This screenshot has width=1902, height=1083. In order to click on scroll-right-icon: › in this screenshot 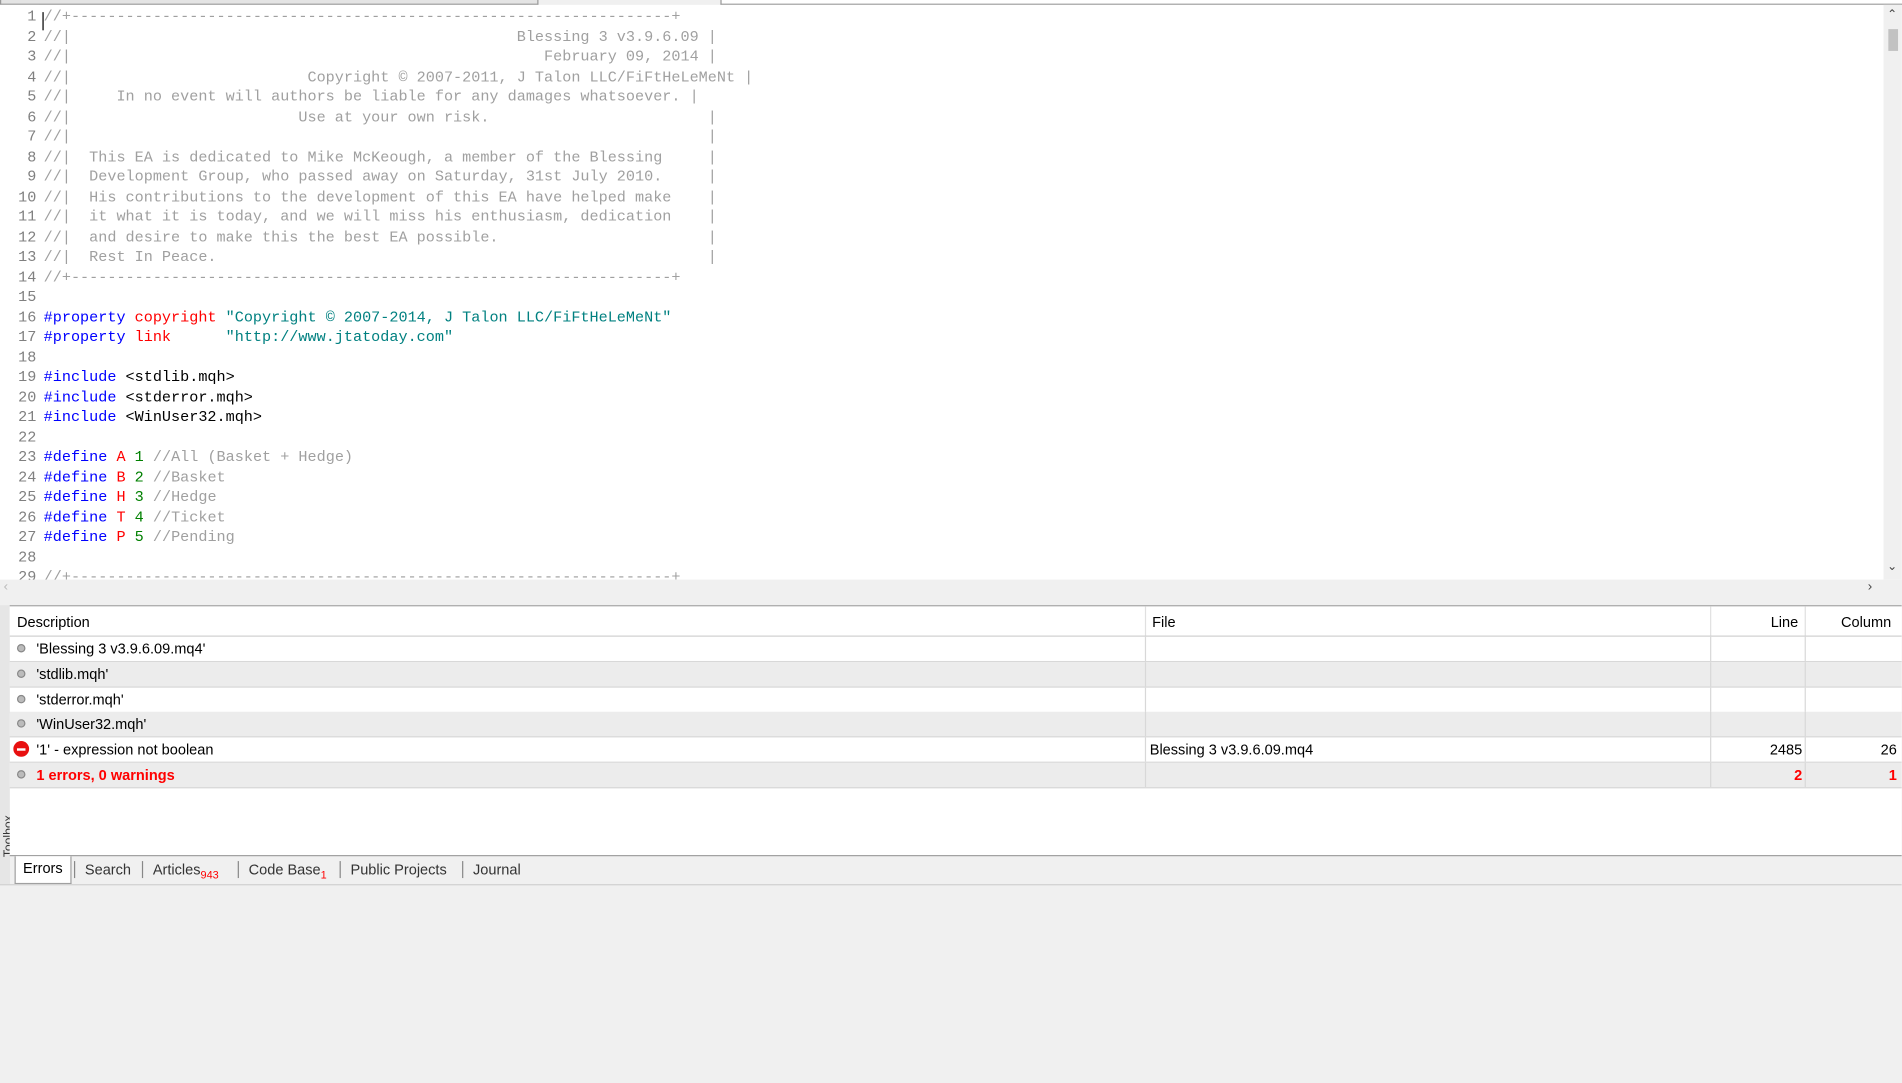, I will do `click(1870, 587)`.